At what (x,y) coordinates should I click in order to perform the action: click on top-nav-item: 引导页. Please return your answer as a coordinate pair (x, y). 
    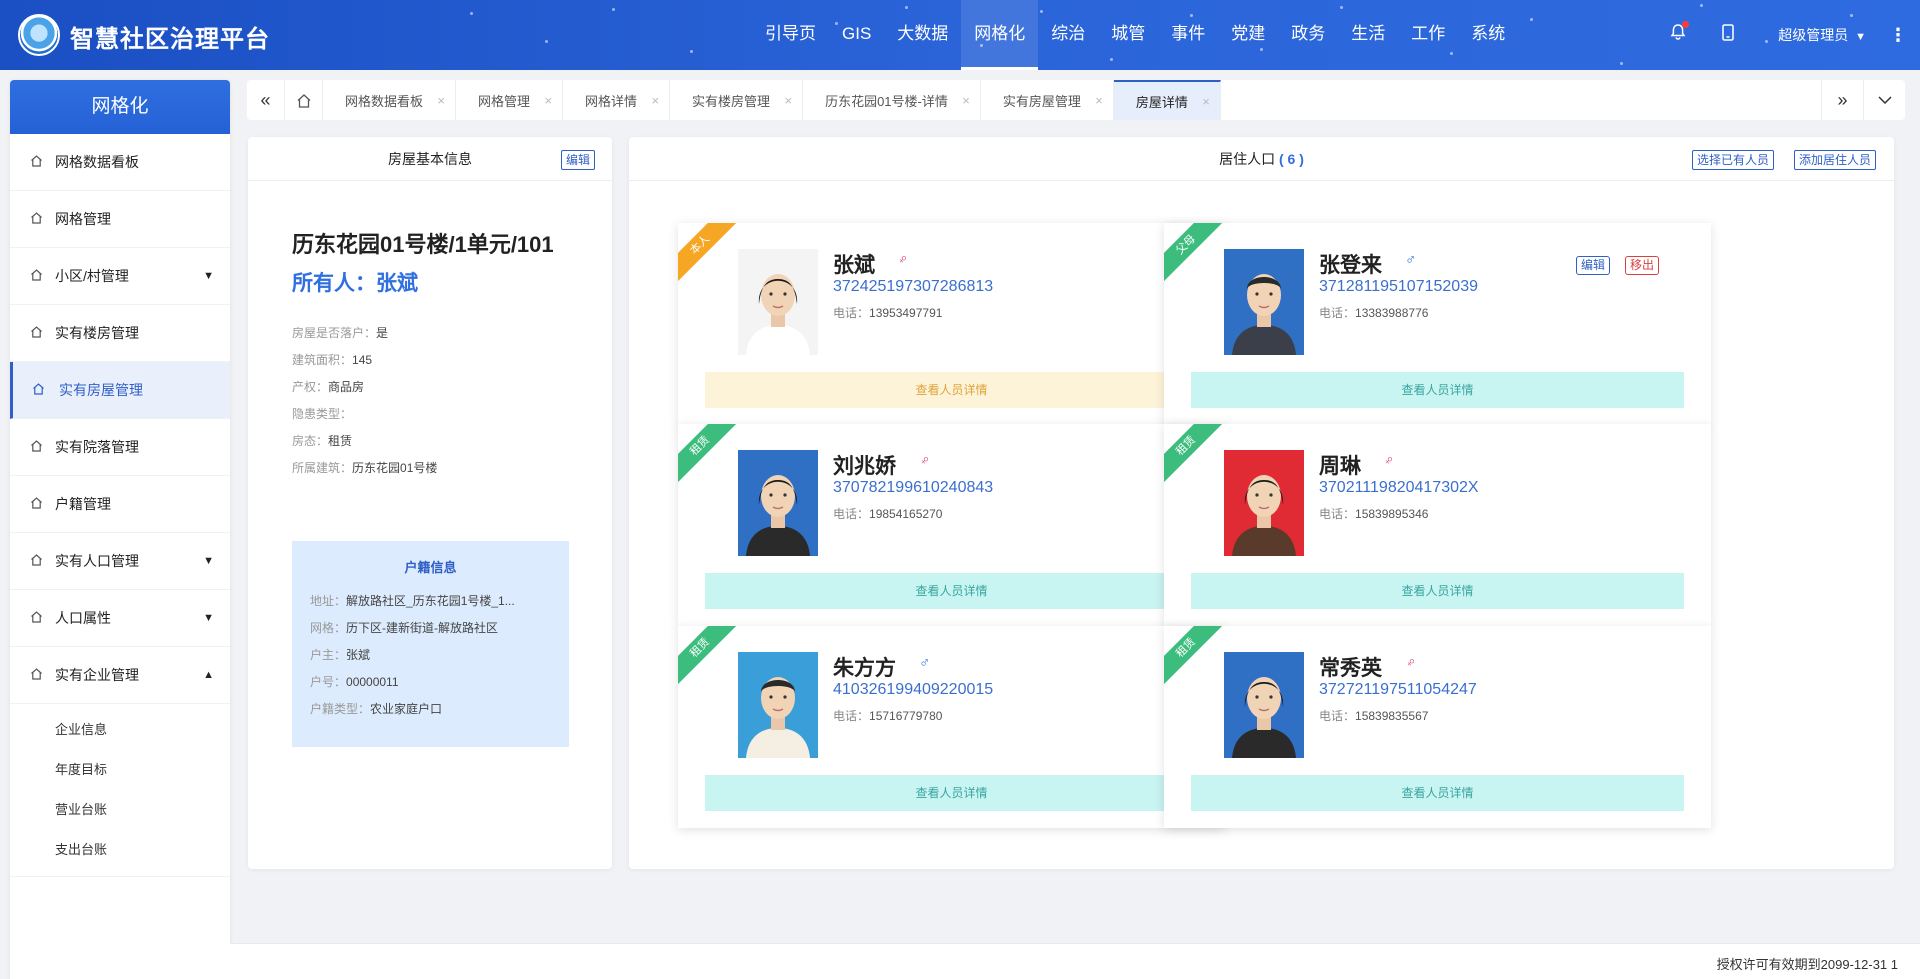
    Looking at the image, I should click on (790, 35).